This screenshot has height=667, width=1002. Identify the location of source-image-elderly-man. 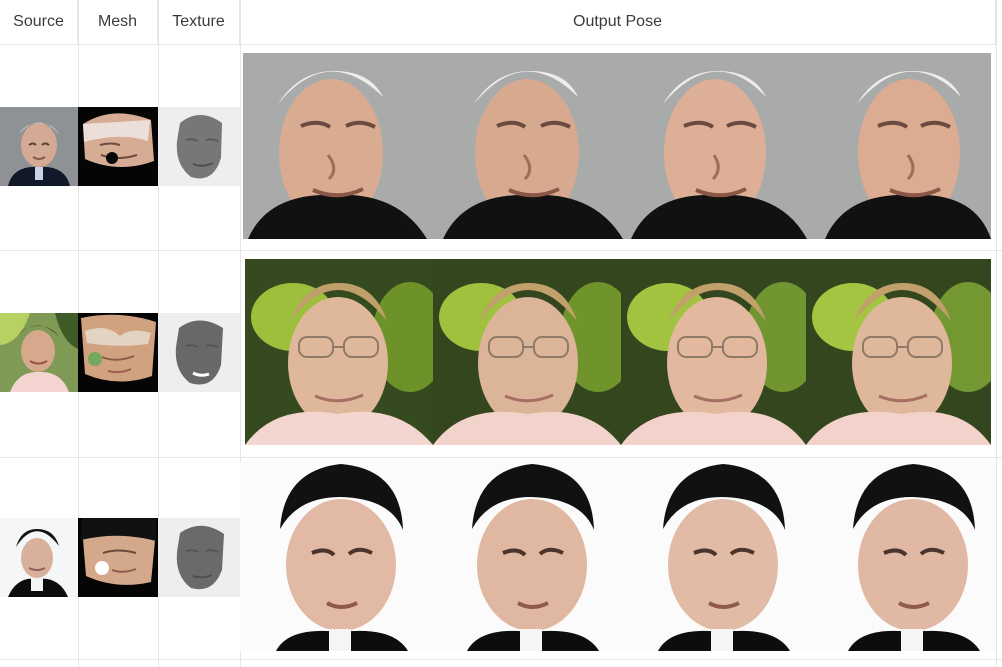
(39, 146).